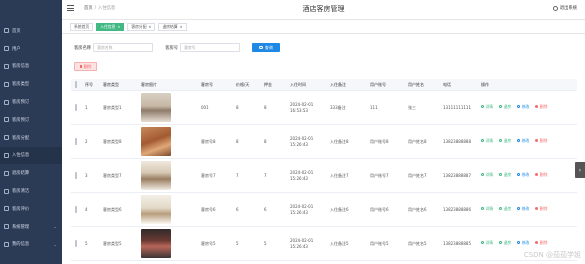  Describe the element at coordinates (156, 141) in the screenshot. I see `room-image` at that location.